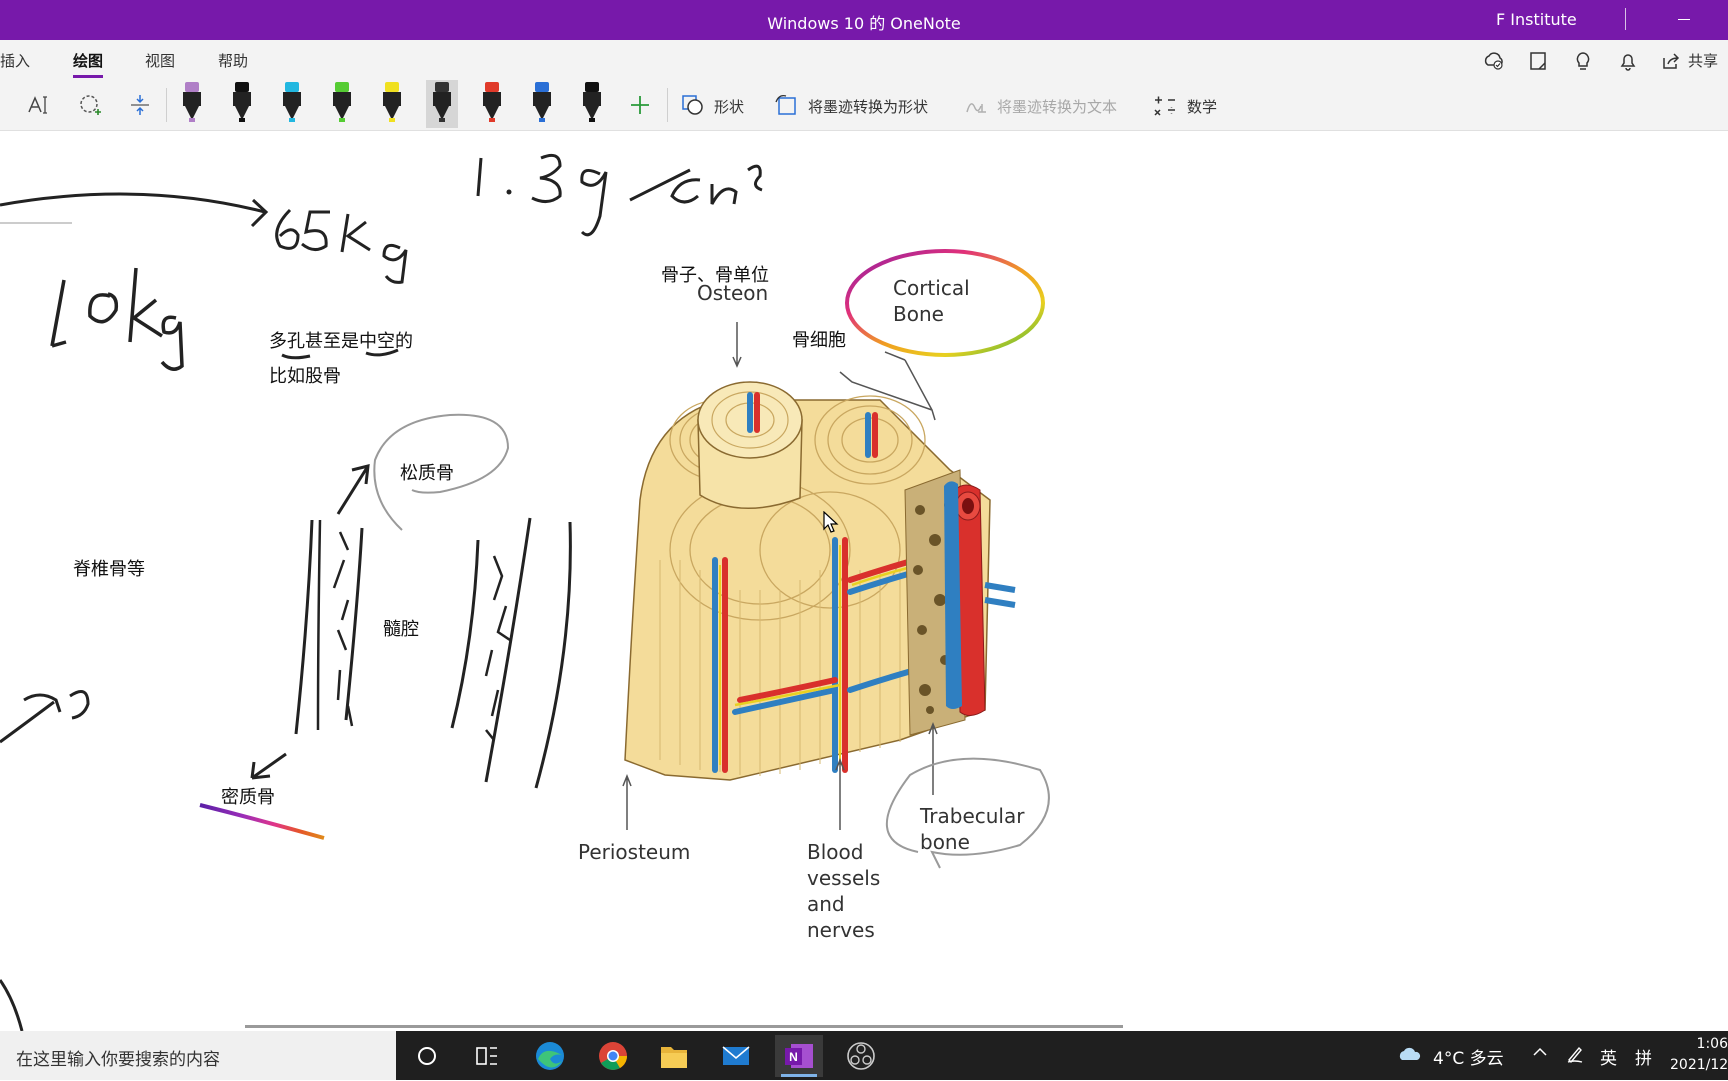  What do you see at coordinates (684, 1026) in the screenshot?
I see `horizontal-scrollbar` at bounding box center [684, 1026].